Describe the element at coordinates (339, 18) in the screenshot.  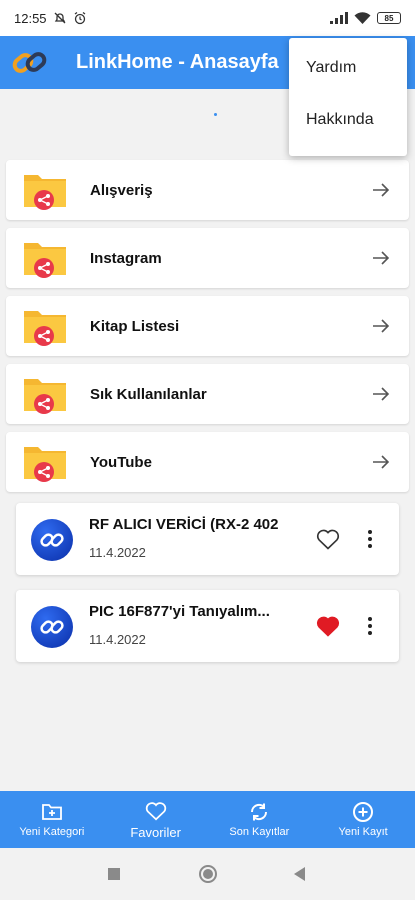
I see `signal-icon` at that location.